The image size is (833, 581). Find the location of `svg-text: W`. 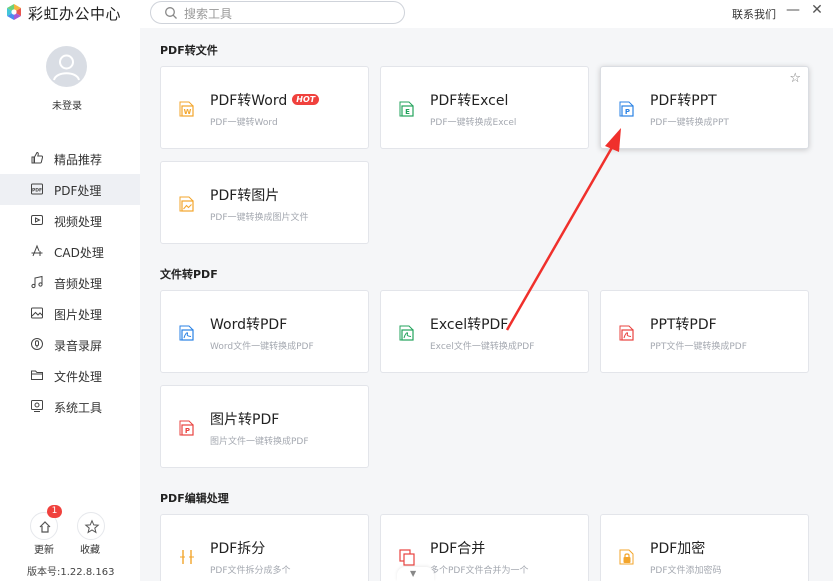

svg-text: W is located at coordinates (188, 112).